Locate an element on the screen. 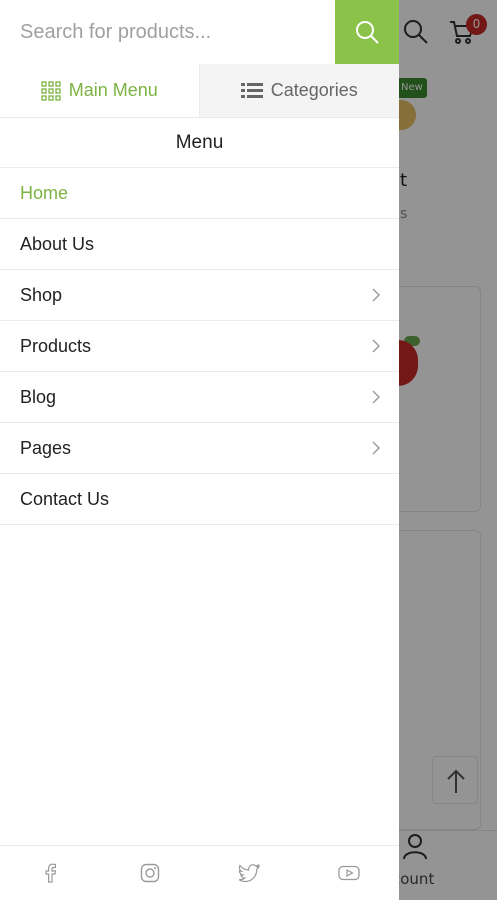  tab-categories-label: Categories is located at coordinates (314, 90).